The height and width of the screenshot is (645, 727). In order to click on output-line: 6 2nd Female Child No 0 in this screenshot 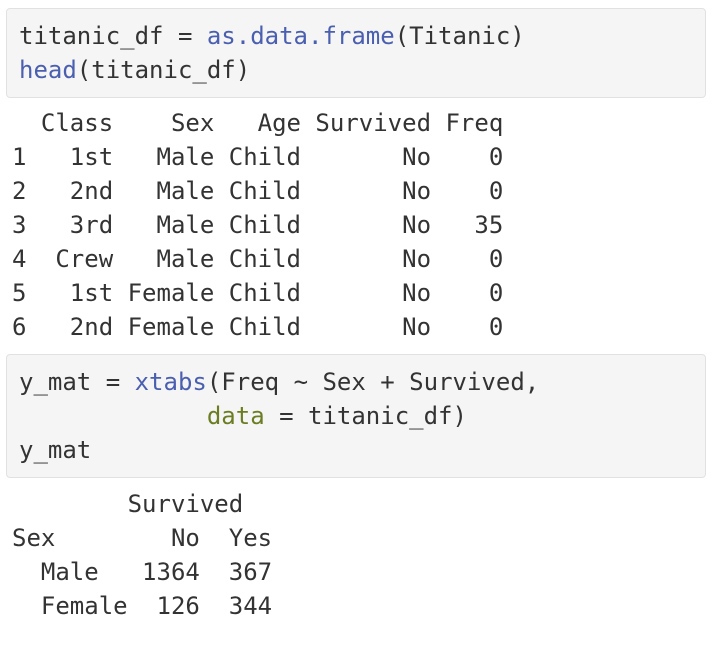, I will do `click(258, 327)`.